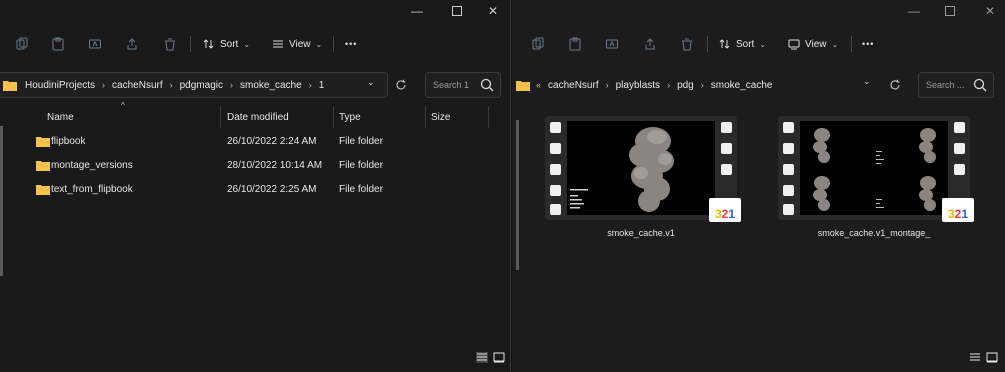 This screenshot has width=1005, height=372. Describe the element at coordinates (255, 44) in the screenshot. I see `command-bar: Sort ⌄ View ⌄ •••` at that location.